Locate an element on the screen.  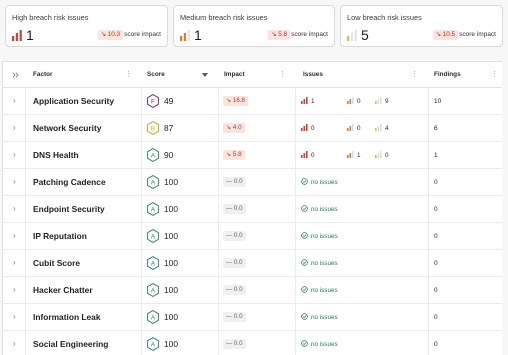
table-row: › Patching Cadence A 100 — 0.0 no issues 0 is located at coordinates (252, 182).